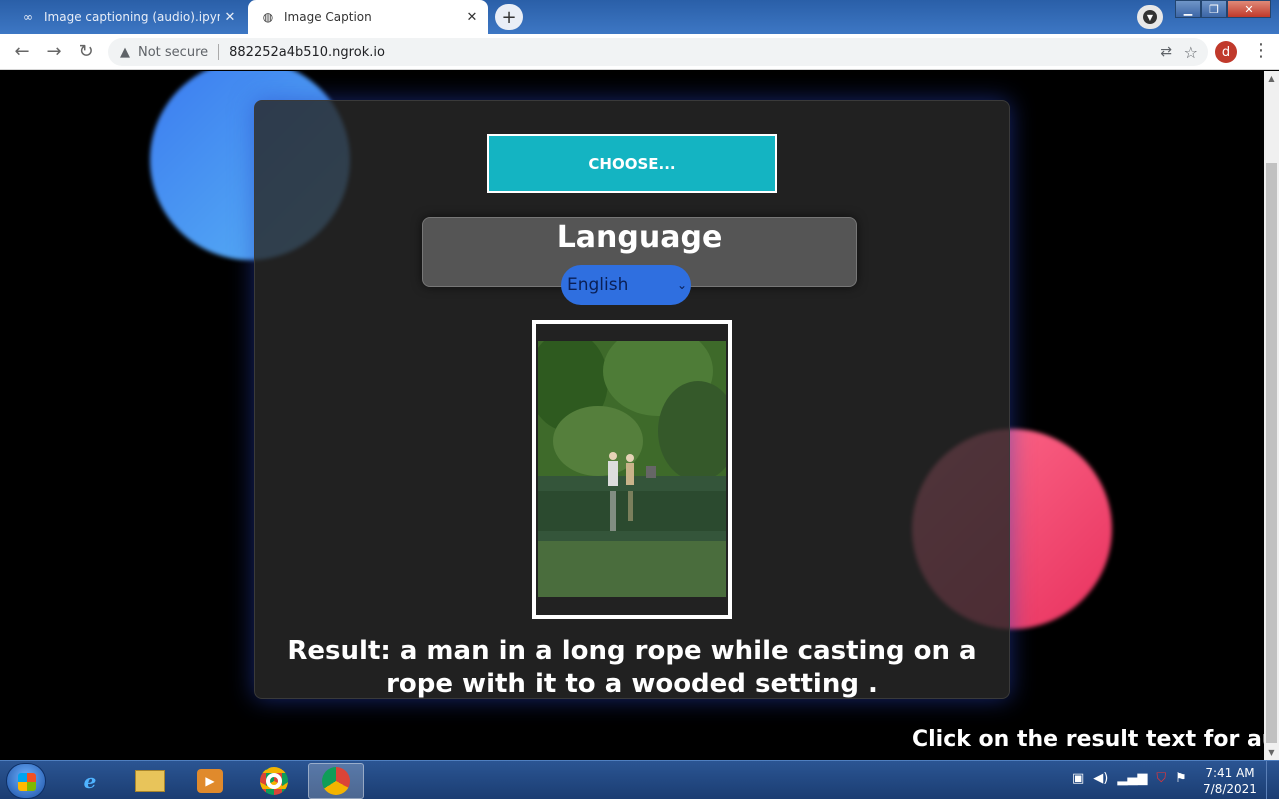  Describe the element at coordinates (1230, 773) in the screenshot. I see `clock-time: 7:41 AM` at that location.